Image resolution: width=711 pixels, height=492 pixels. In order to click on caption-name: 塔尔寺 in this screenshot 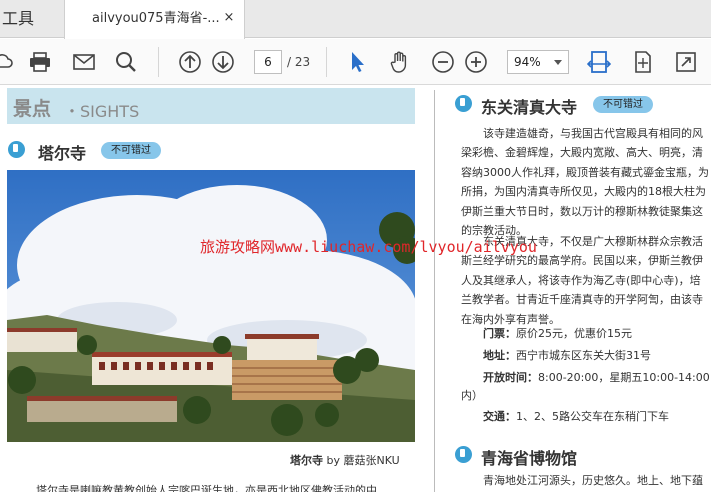, I will do `click(306, 460)`.